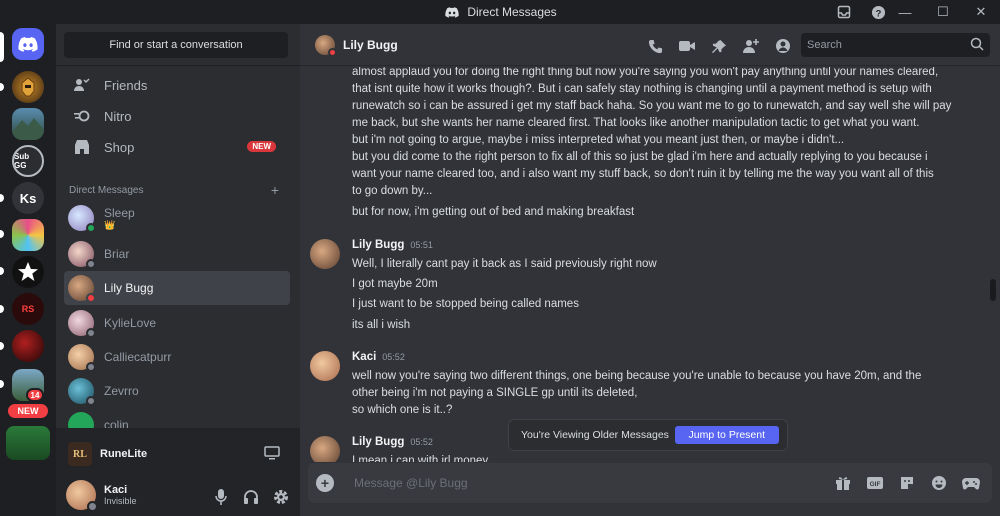 The width and height of the screenshot is (1000, 516). I want to click on user-status: Invisible, so click(120, 501).